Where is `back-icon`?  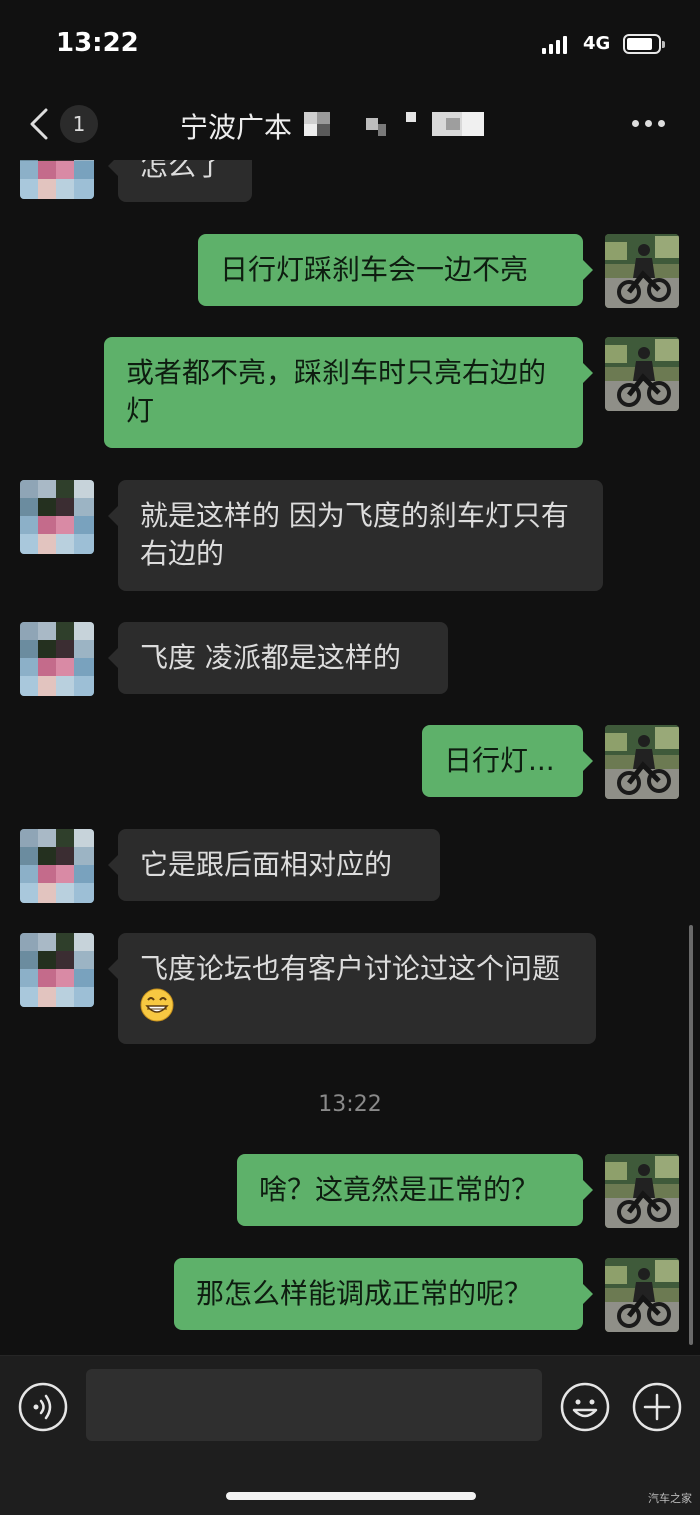 back-icon is located at coordinates (42, 124).